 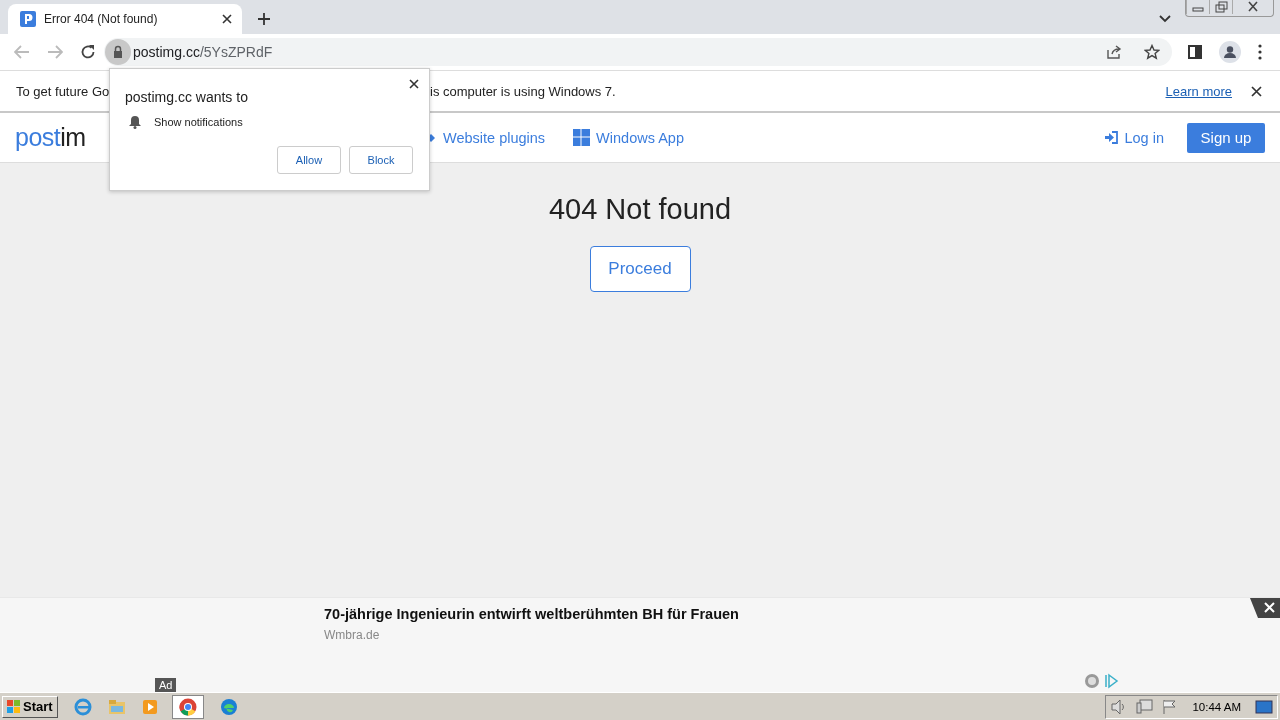 I want to click on ad-headline: 70-jährige Ingenieurin entwirft weltberühmten BH für Frauen, so click(x=531, y=614).